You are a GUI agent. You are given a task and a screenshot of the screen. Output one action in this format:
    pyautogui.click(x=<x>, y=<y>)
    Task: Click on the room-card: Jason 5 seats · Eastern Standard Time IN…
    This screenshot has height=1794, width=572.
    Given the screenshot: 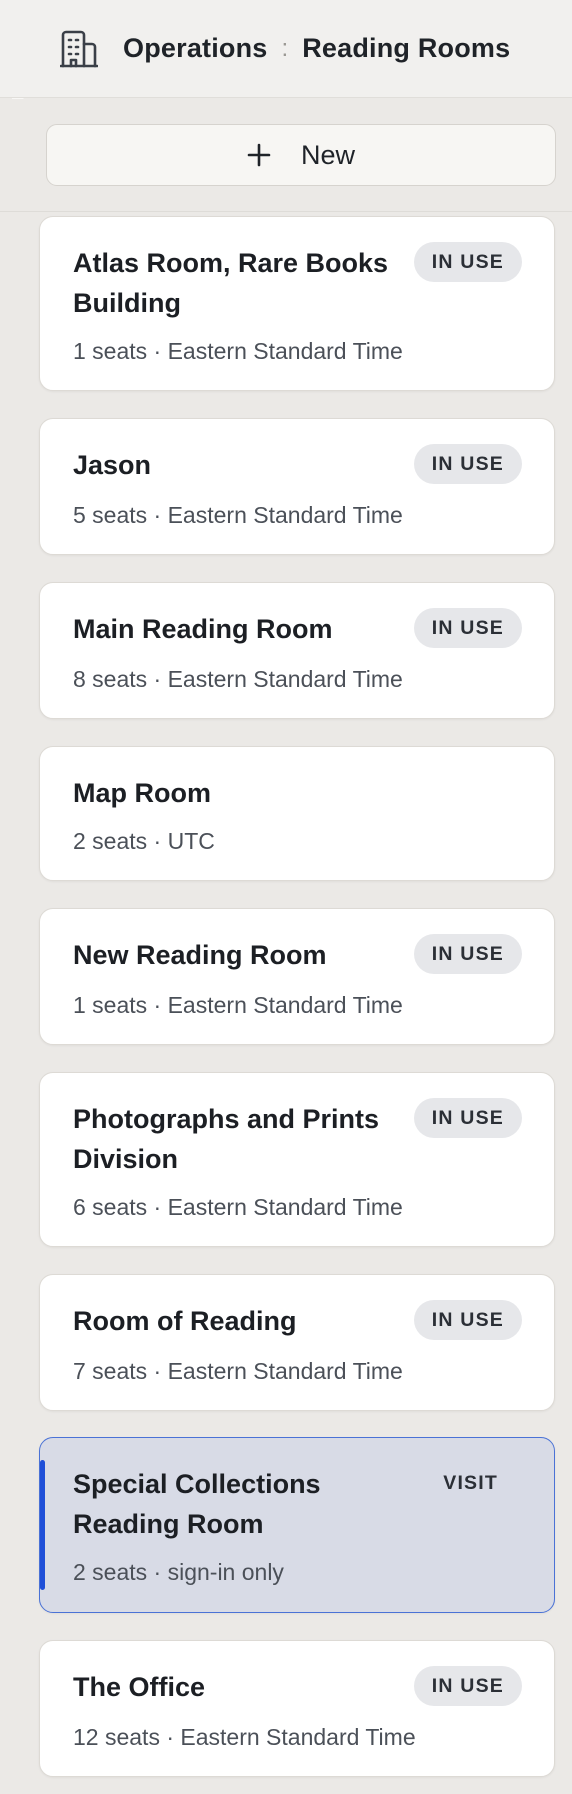 What is the action you would take?
    pyautogui.click(x=297, y=486)
    